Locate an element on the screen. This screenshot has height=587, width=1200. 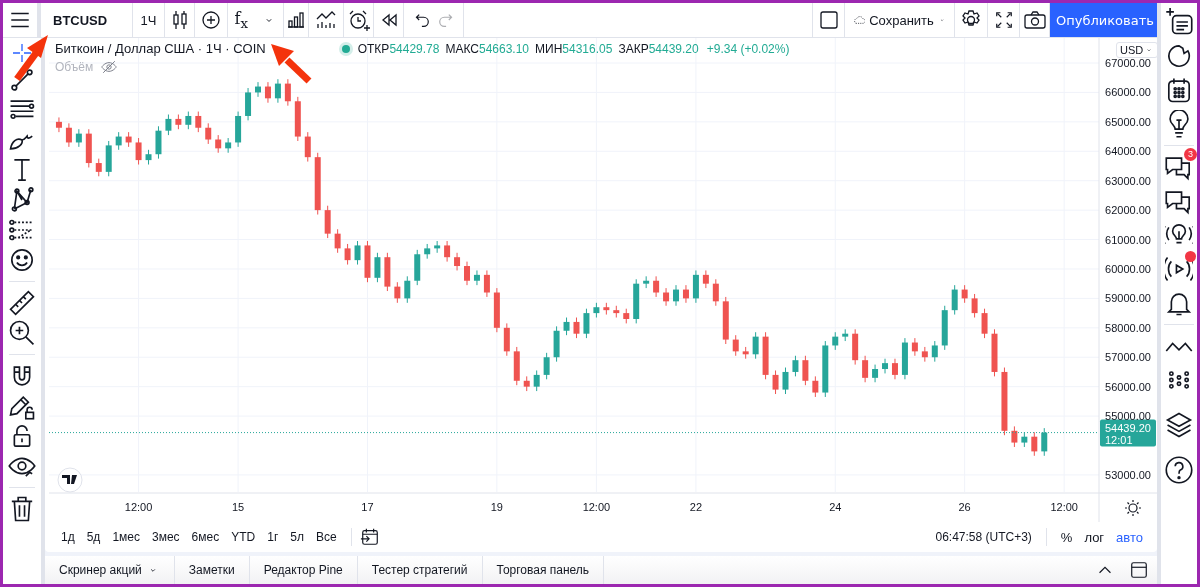
crosshair-icon is located at coordinates (22, 53).